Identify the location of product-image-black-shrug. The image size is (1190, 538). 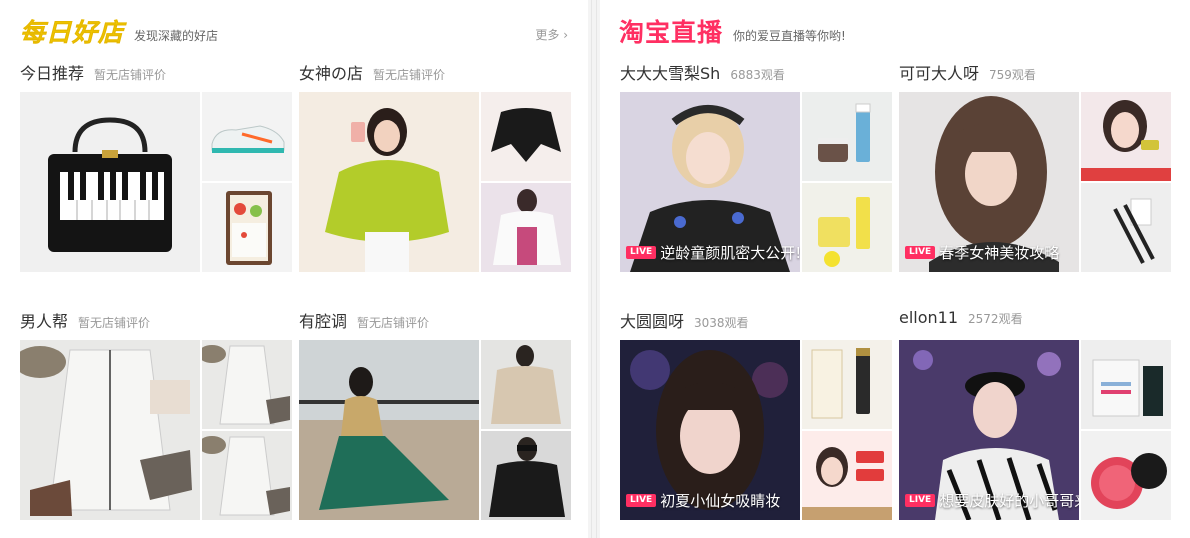
(526, 136).